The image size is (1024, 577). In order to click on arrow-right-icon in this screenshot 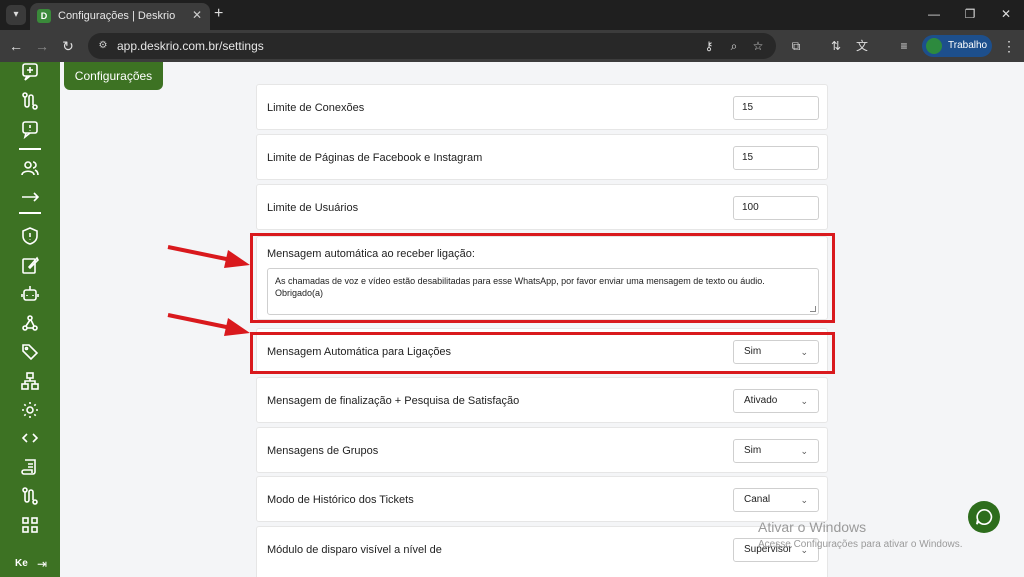, I will do `click(30, 197)`.